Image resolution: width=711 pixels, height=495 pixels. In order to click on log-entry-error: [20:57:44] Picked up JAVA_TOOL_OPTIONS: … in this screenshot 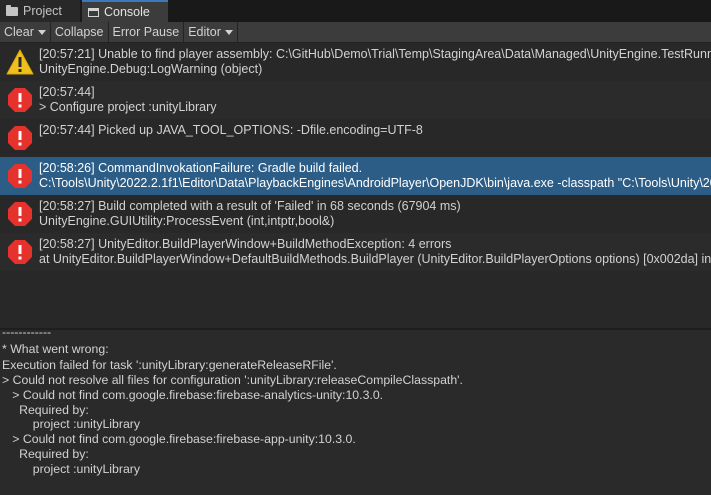, I will do `click(355, 138)`.